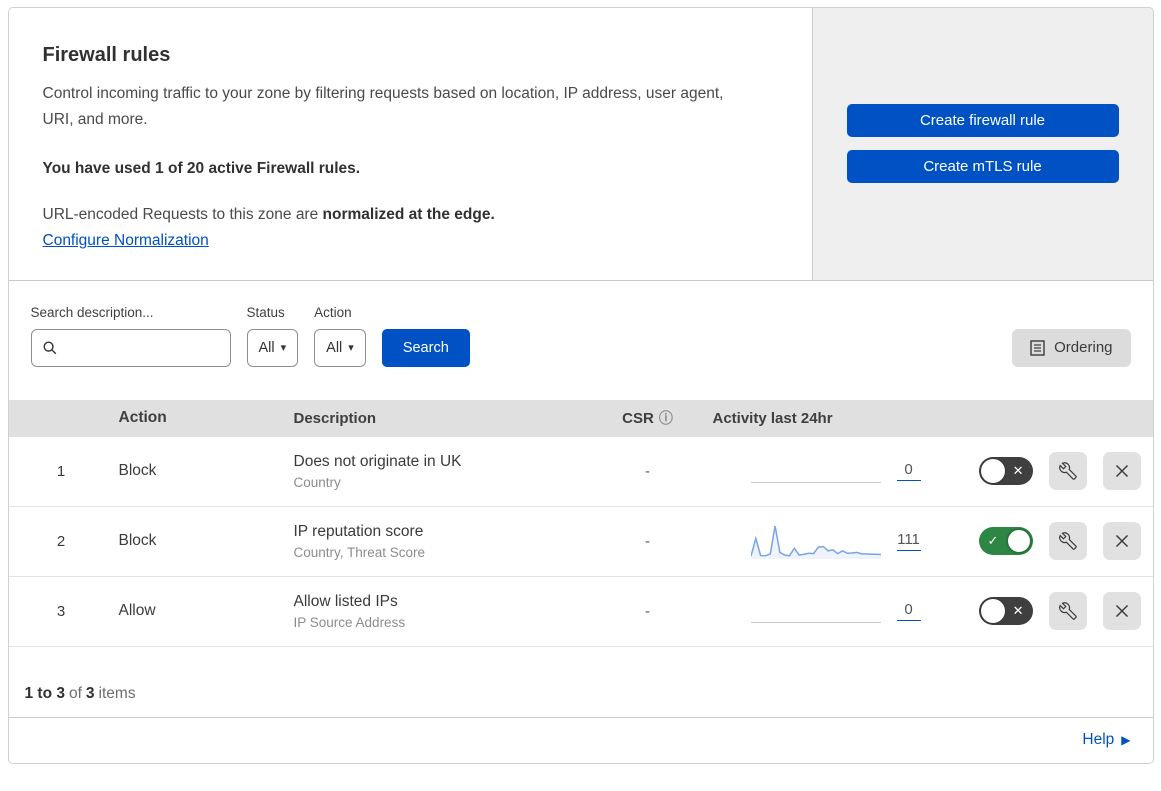  Describe the element at coordinates (61, 611) in the screenshot. I see `rule-priority: 3` at that location.